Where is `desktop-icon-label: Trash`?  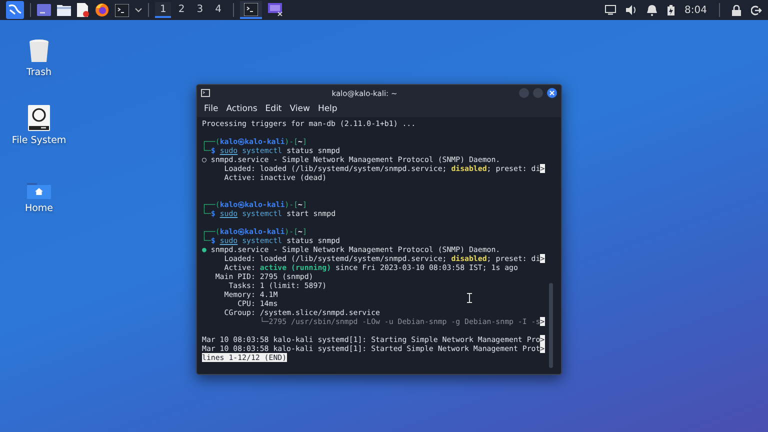
desktop-icon-label: Trash is located at coordinates (39, 72).